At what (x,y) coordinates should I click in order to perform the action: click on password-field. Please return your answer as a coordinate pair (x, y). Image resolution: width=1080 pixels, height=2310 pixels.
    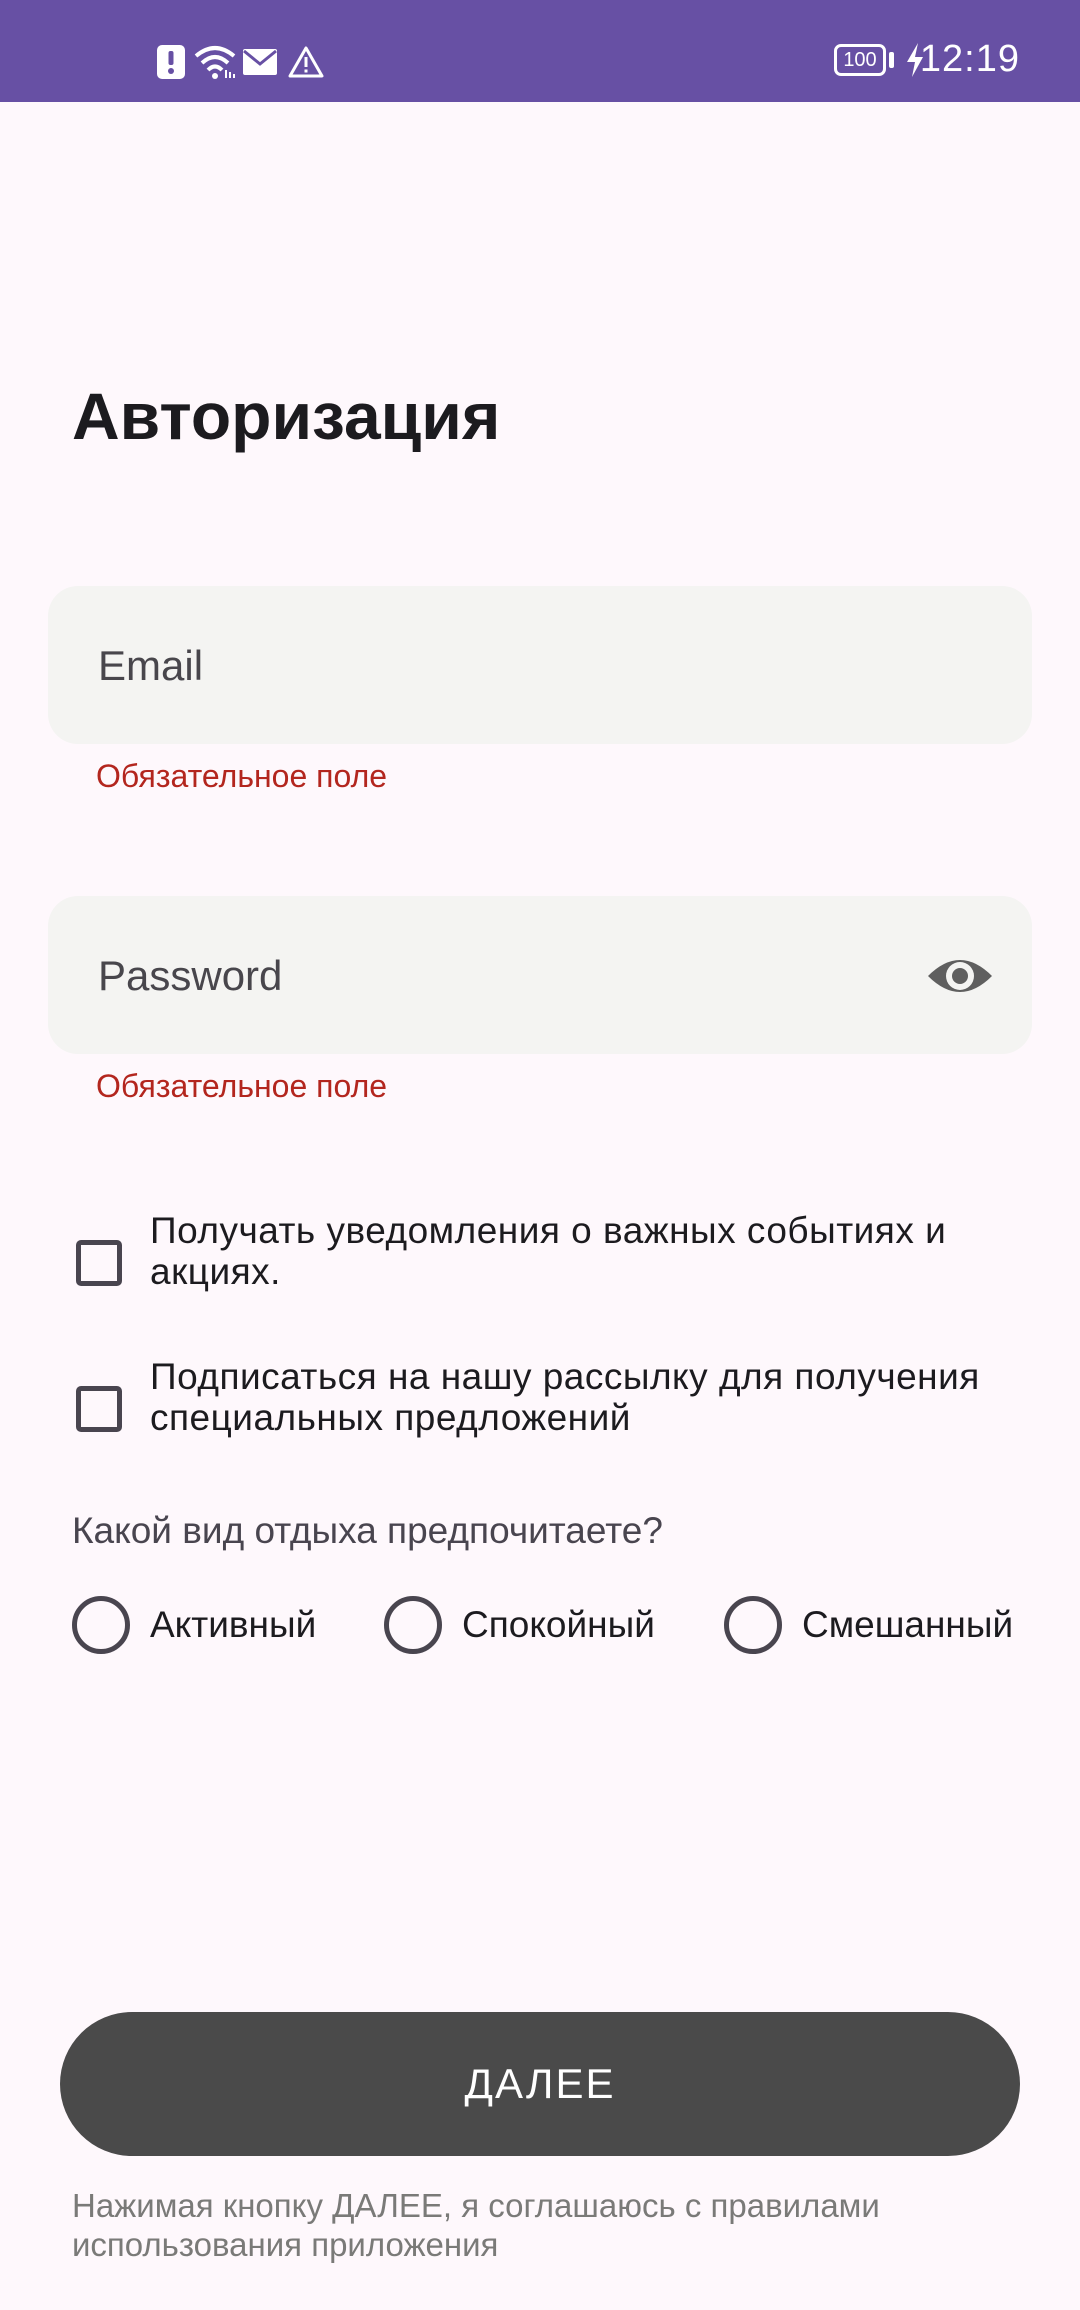
    Looking at the image, I should click on (508, 976).